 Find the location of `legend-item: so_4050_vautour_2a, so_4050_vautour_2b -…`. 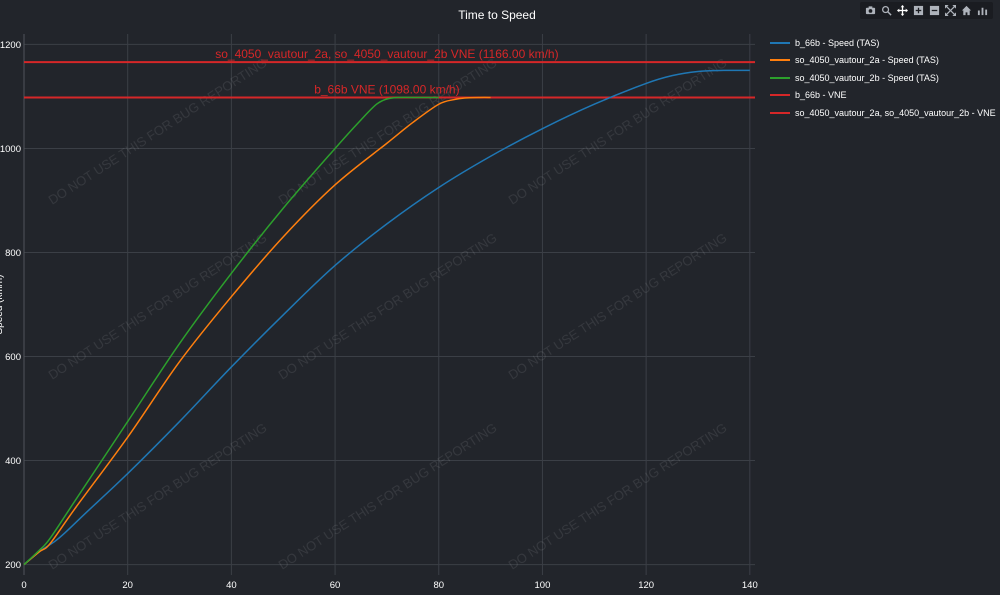

legend-item: so_4050_vautour_2a, so_4050_vautour_2b -… is located at coordinates (884, 113).